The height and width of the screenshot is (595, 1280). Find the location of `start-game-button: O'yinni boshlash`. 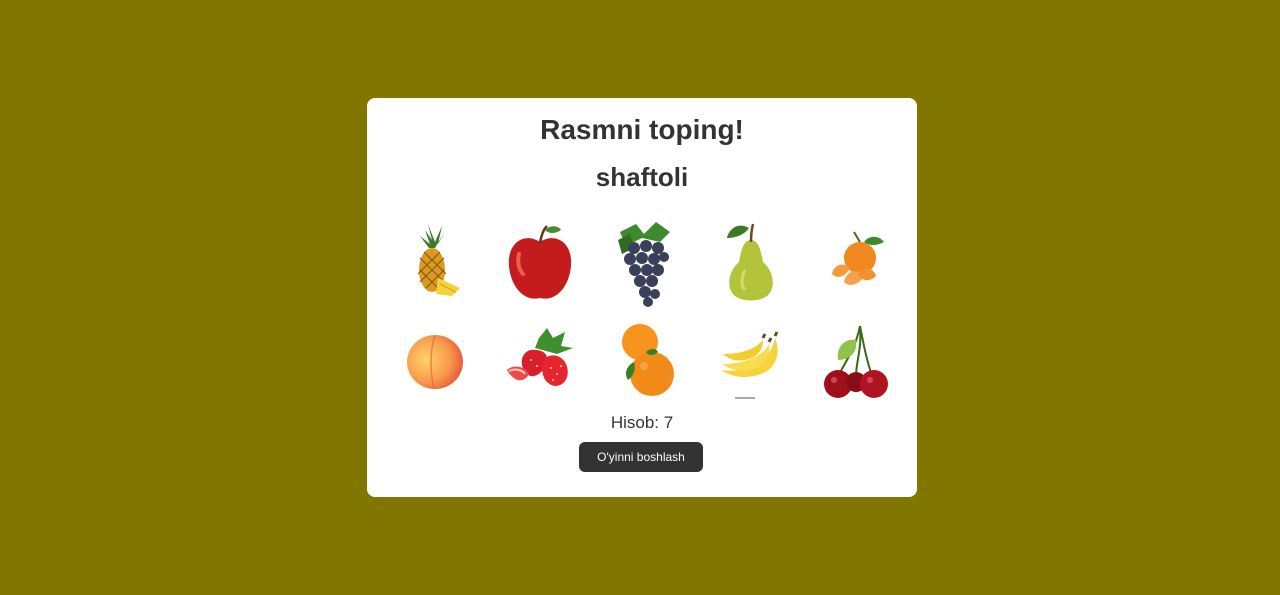

start-game-button: O'yinni boshlash is located at coordinates (641, 457).